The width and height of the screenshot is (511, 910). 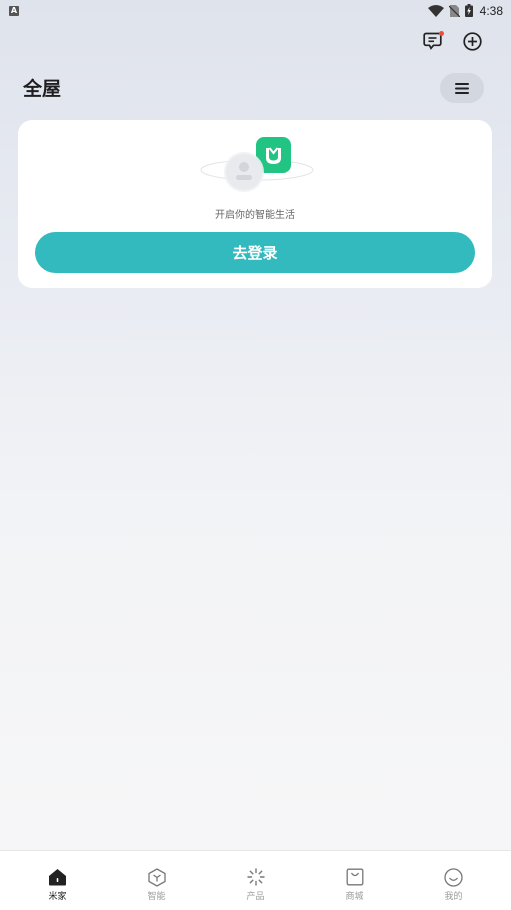 I want to click on add-icon, so click(x=472, y=43).